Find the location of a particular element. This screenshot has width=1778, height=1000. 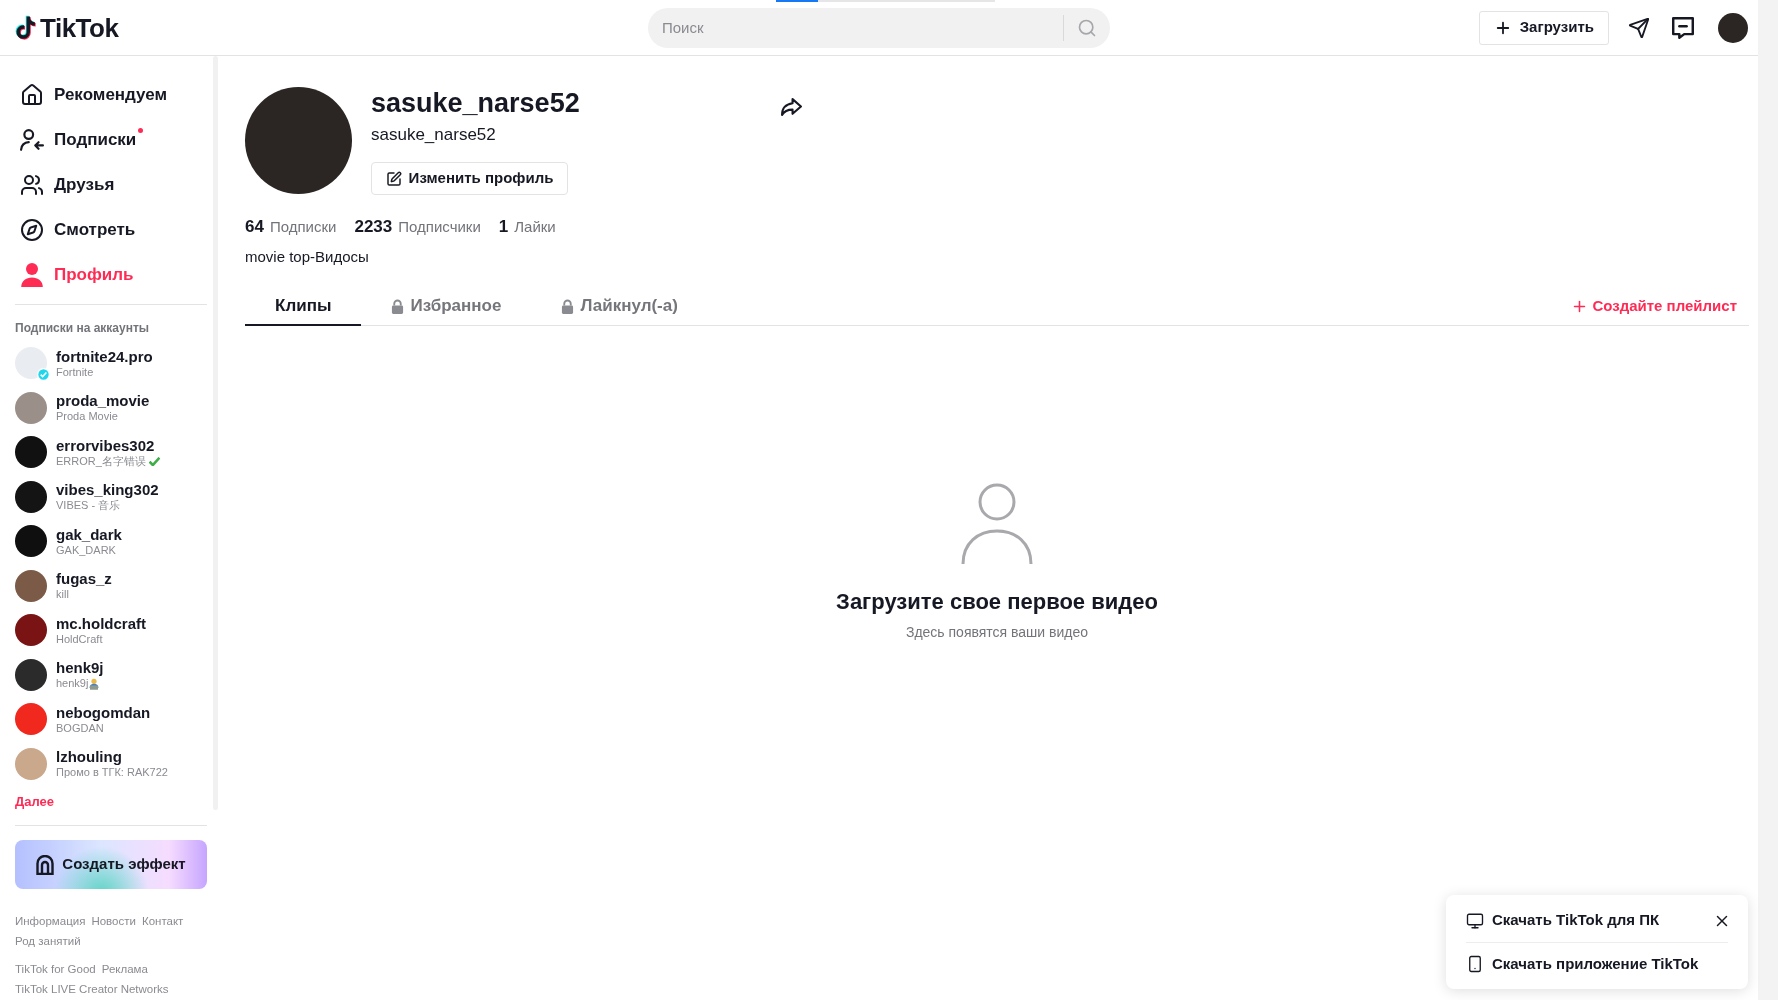

more-link: Далее is located at coordinates (35, 802).